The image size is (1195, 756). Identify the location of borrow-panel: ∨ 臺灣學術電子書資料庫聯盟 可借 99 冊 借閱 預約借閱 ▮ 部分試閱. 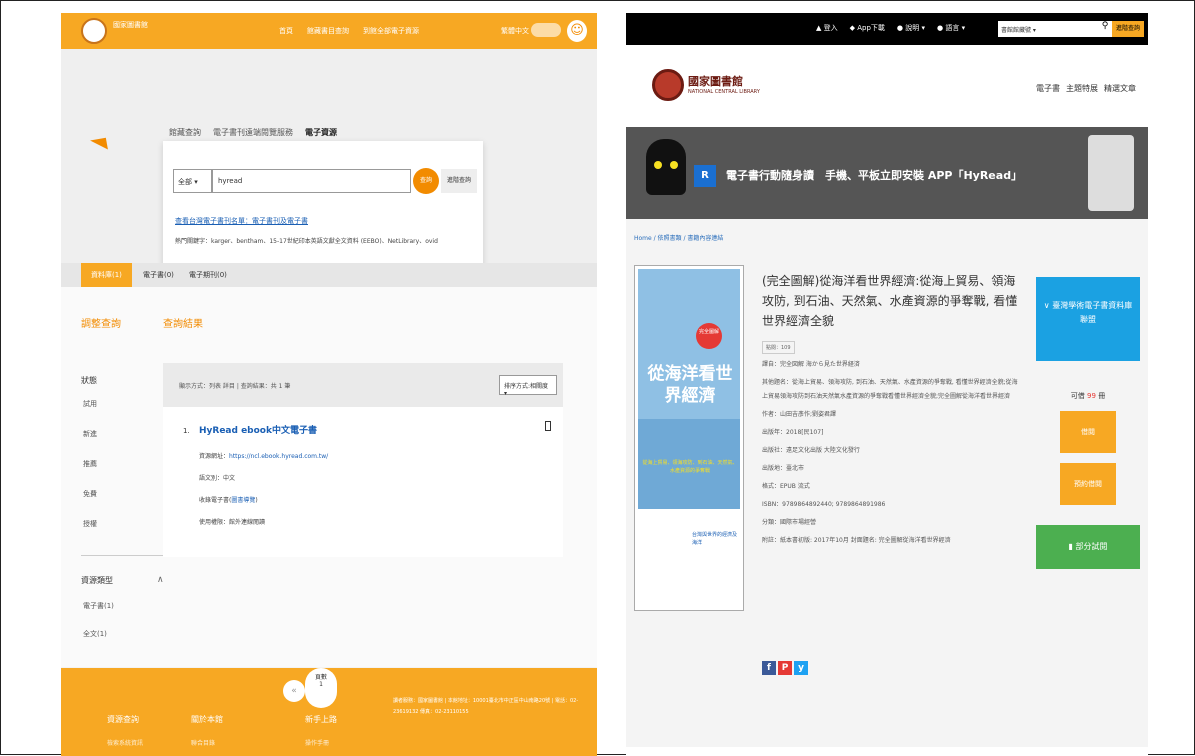
(1088, 423).